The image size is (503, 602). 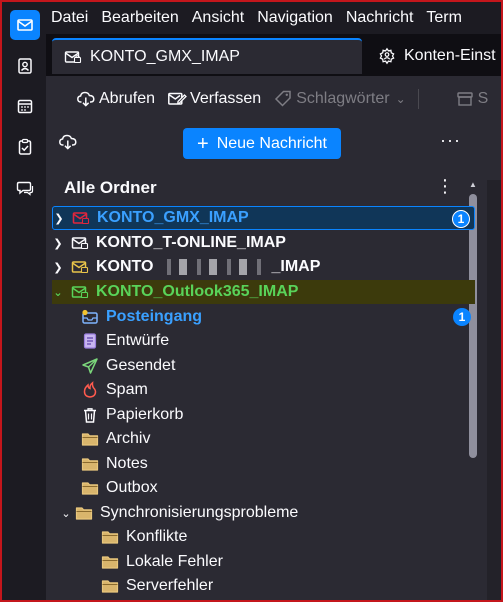 I want to click on folder-label: Archiv, so click(x=128, y=438).